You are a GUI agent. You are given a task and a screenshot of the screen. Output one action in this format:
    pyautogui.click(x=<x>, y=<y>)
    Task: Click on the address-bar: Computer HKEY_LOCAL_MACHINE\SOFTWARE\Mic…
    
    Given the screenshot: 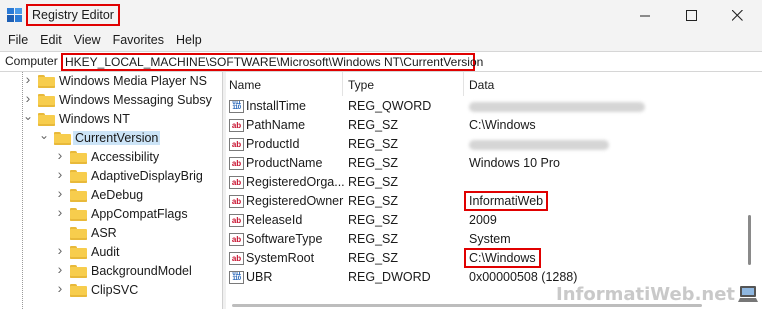 What is the action you would take?
    pyautogui.click(x=381, y=61)
    